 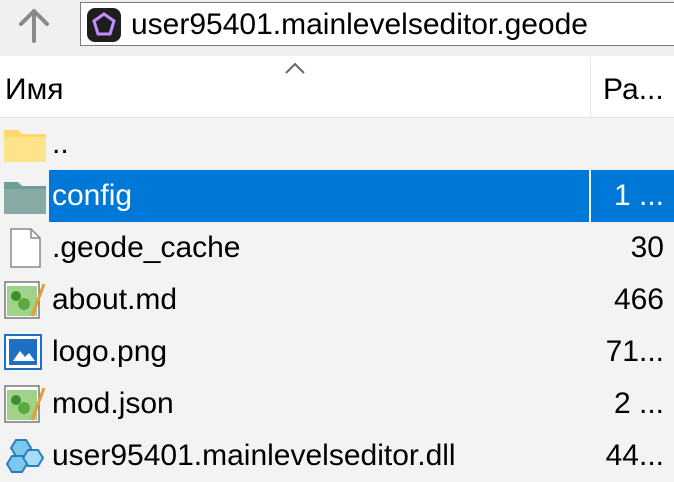 I want to click on name-column-header: Имя, so click(x=295, y=87).